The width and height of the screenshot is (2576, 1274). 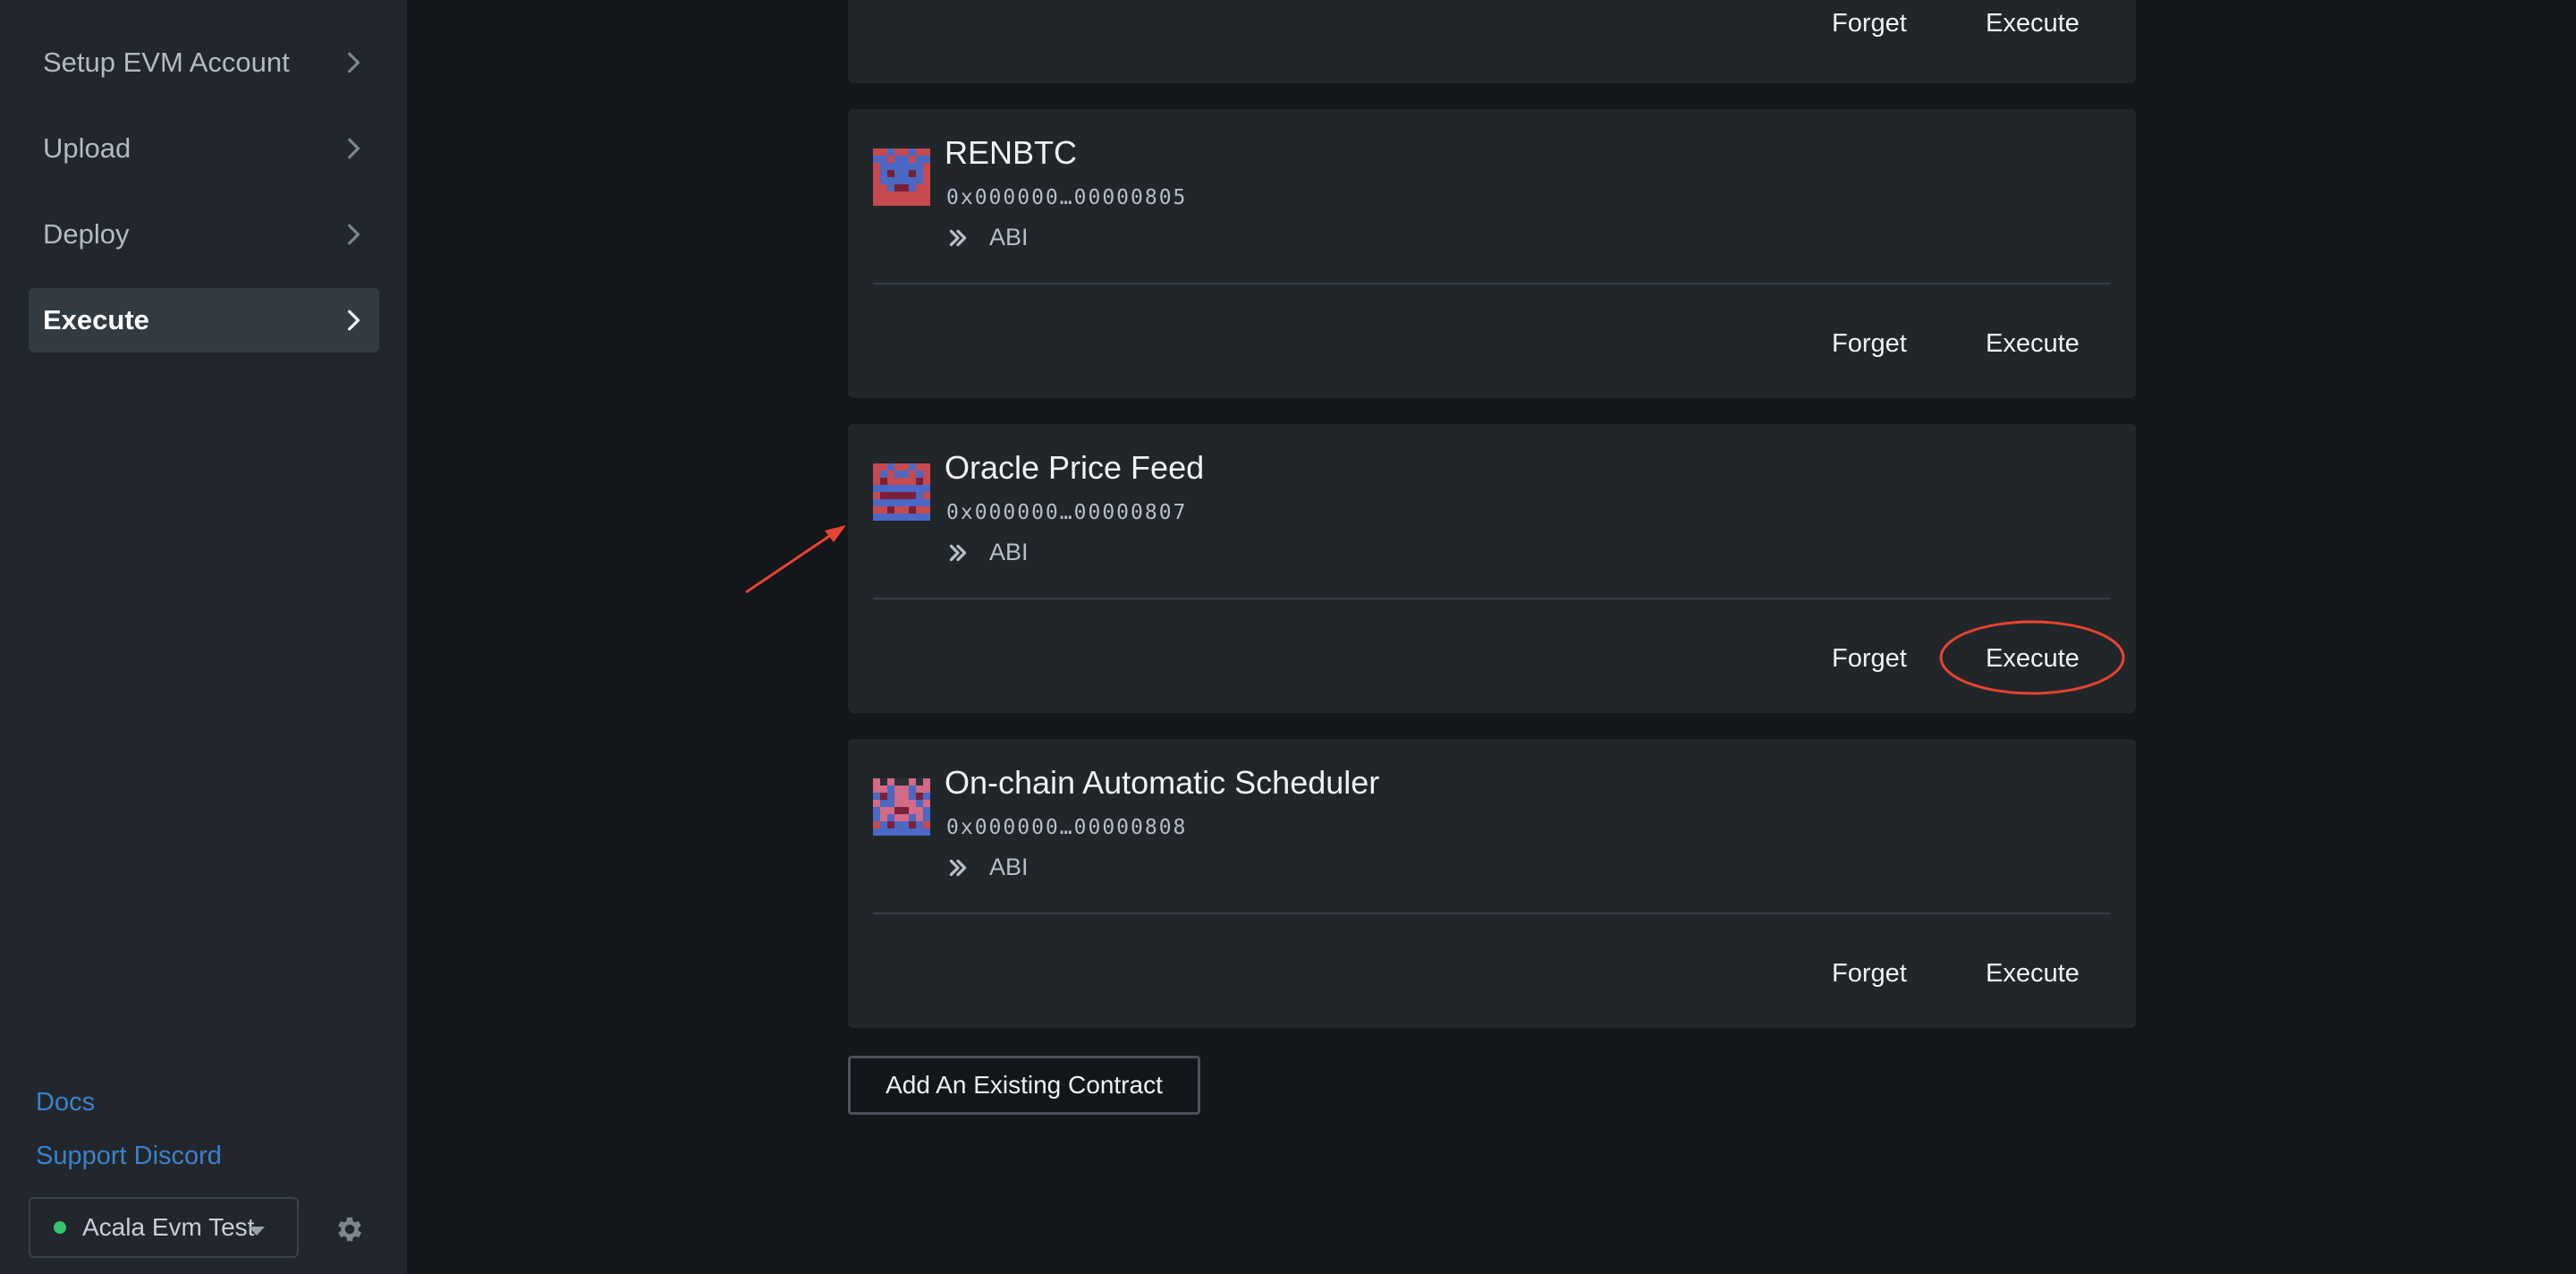 What do you see at coordinates (1492, 529) in the screenshot?
I see `contract-info: Oracle Price Feed 0x000000…00000807 ABI` at bounding box center [1492, 529].